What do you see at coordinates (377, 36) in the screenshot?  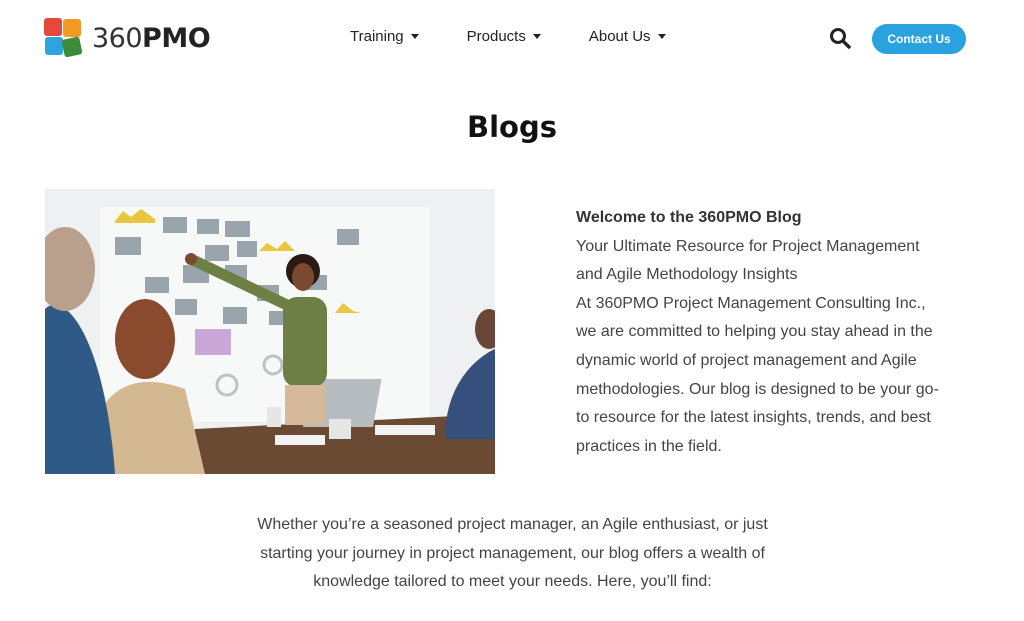 I see `nav-item-label: Training` at bounding box center [377, 36].